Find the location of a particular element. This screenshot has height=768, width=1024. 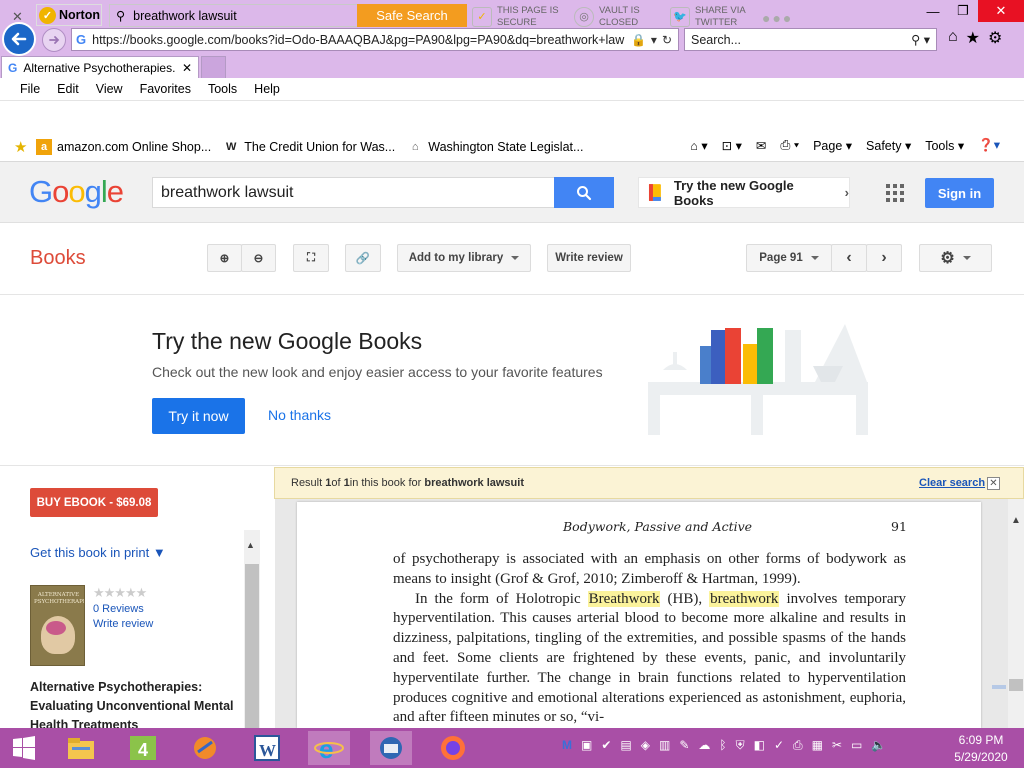

firefox-icon is located at coordinates (453, 748).